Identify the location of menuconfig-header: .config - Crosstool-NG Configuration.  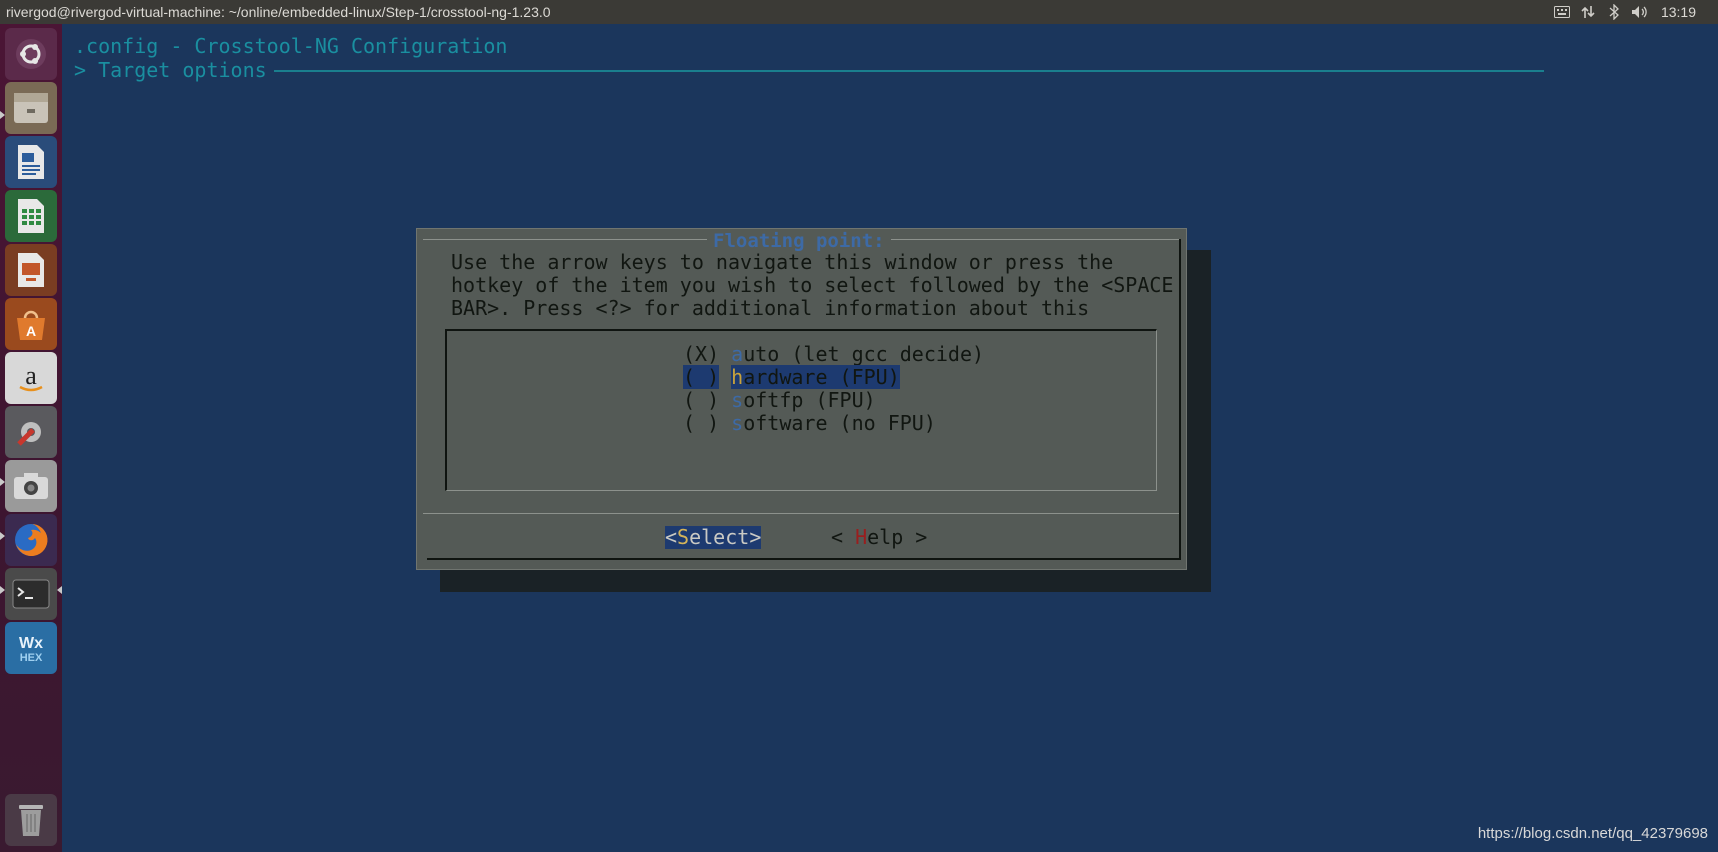
(291, 46).